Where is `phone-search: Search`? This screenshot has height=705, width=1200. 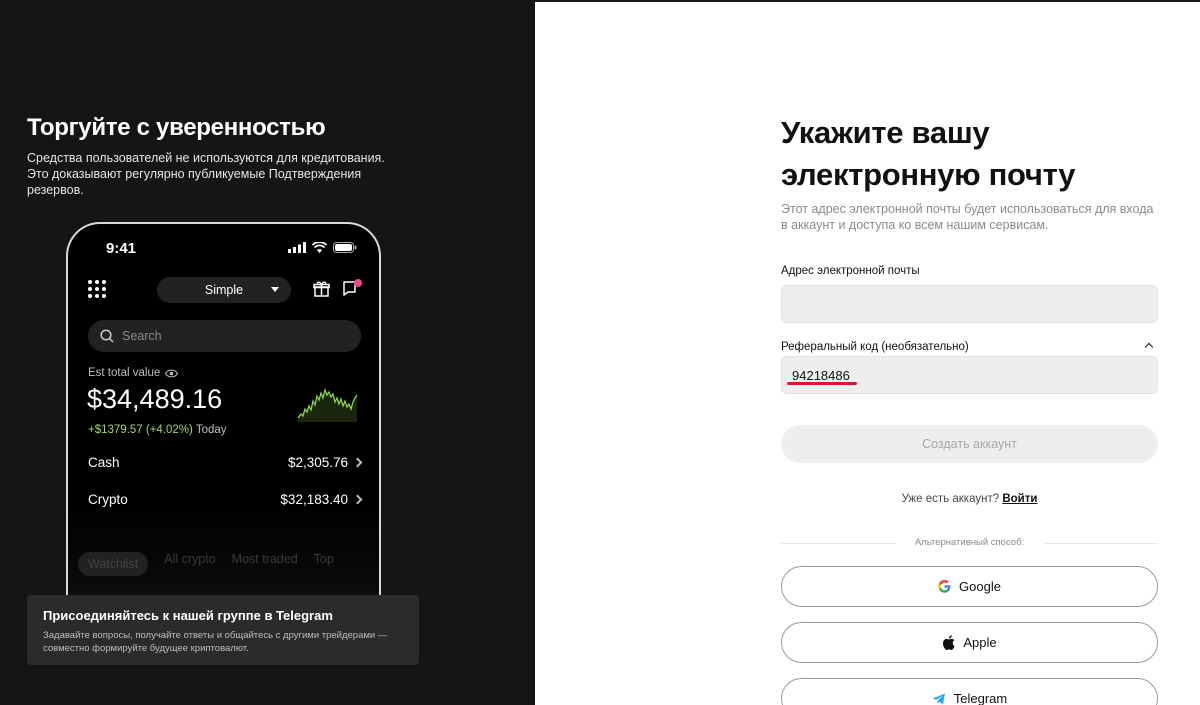
phone-search: Search is located at coordinates (224, 336).